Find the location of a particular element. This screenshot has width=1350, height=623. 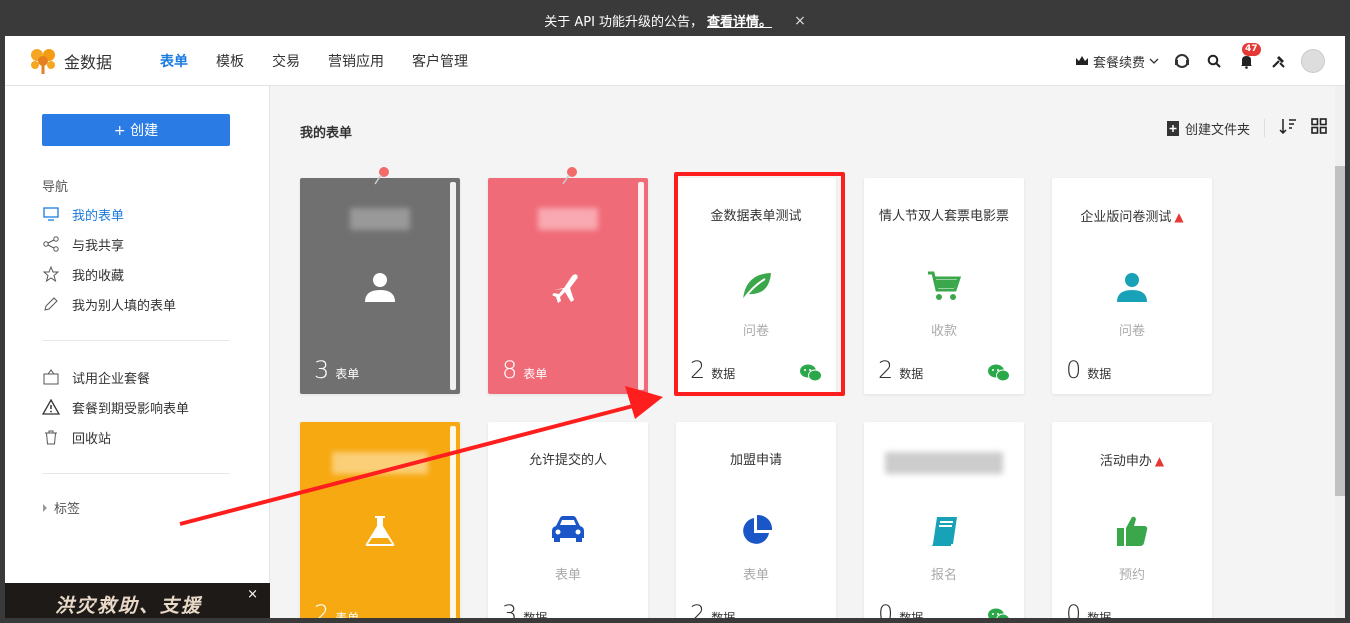

annotation-arrow is located at coordinates (421, 456).